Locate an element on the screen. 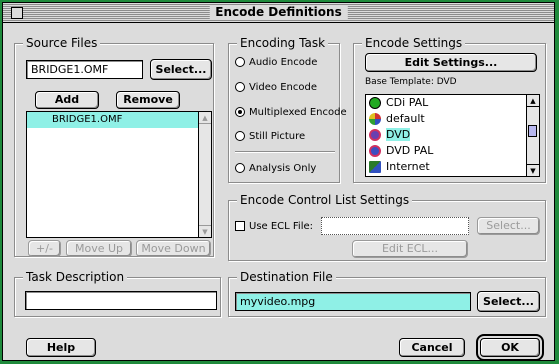 This screenshot has height=364, width=559. task-description-input is located at coordinates (121, 300).